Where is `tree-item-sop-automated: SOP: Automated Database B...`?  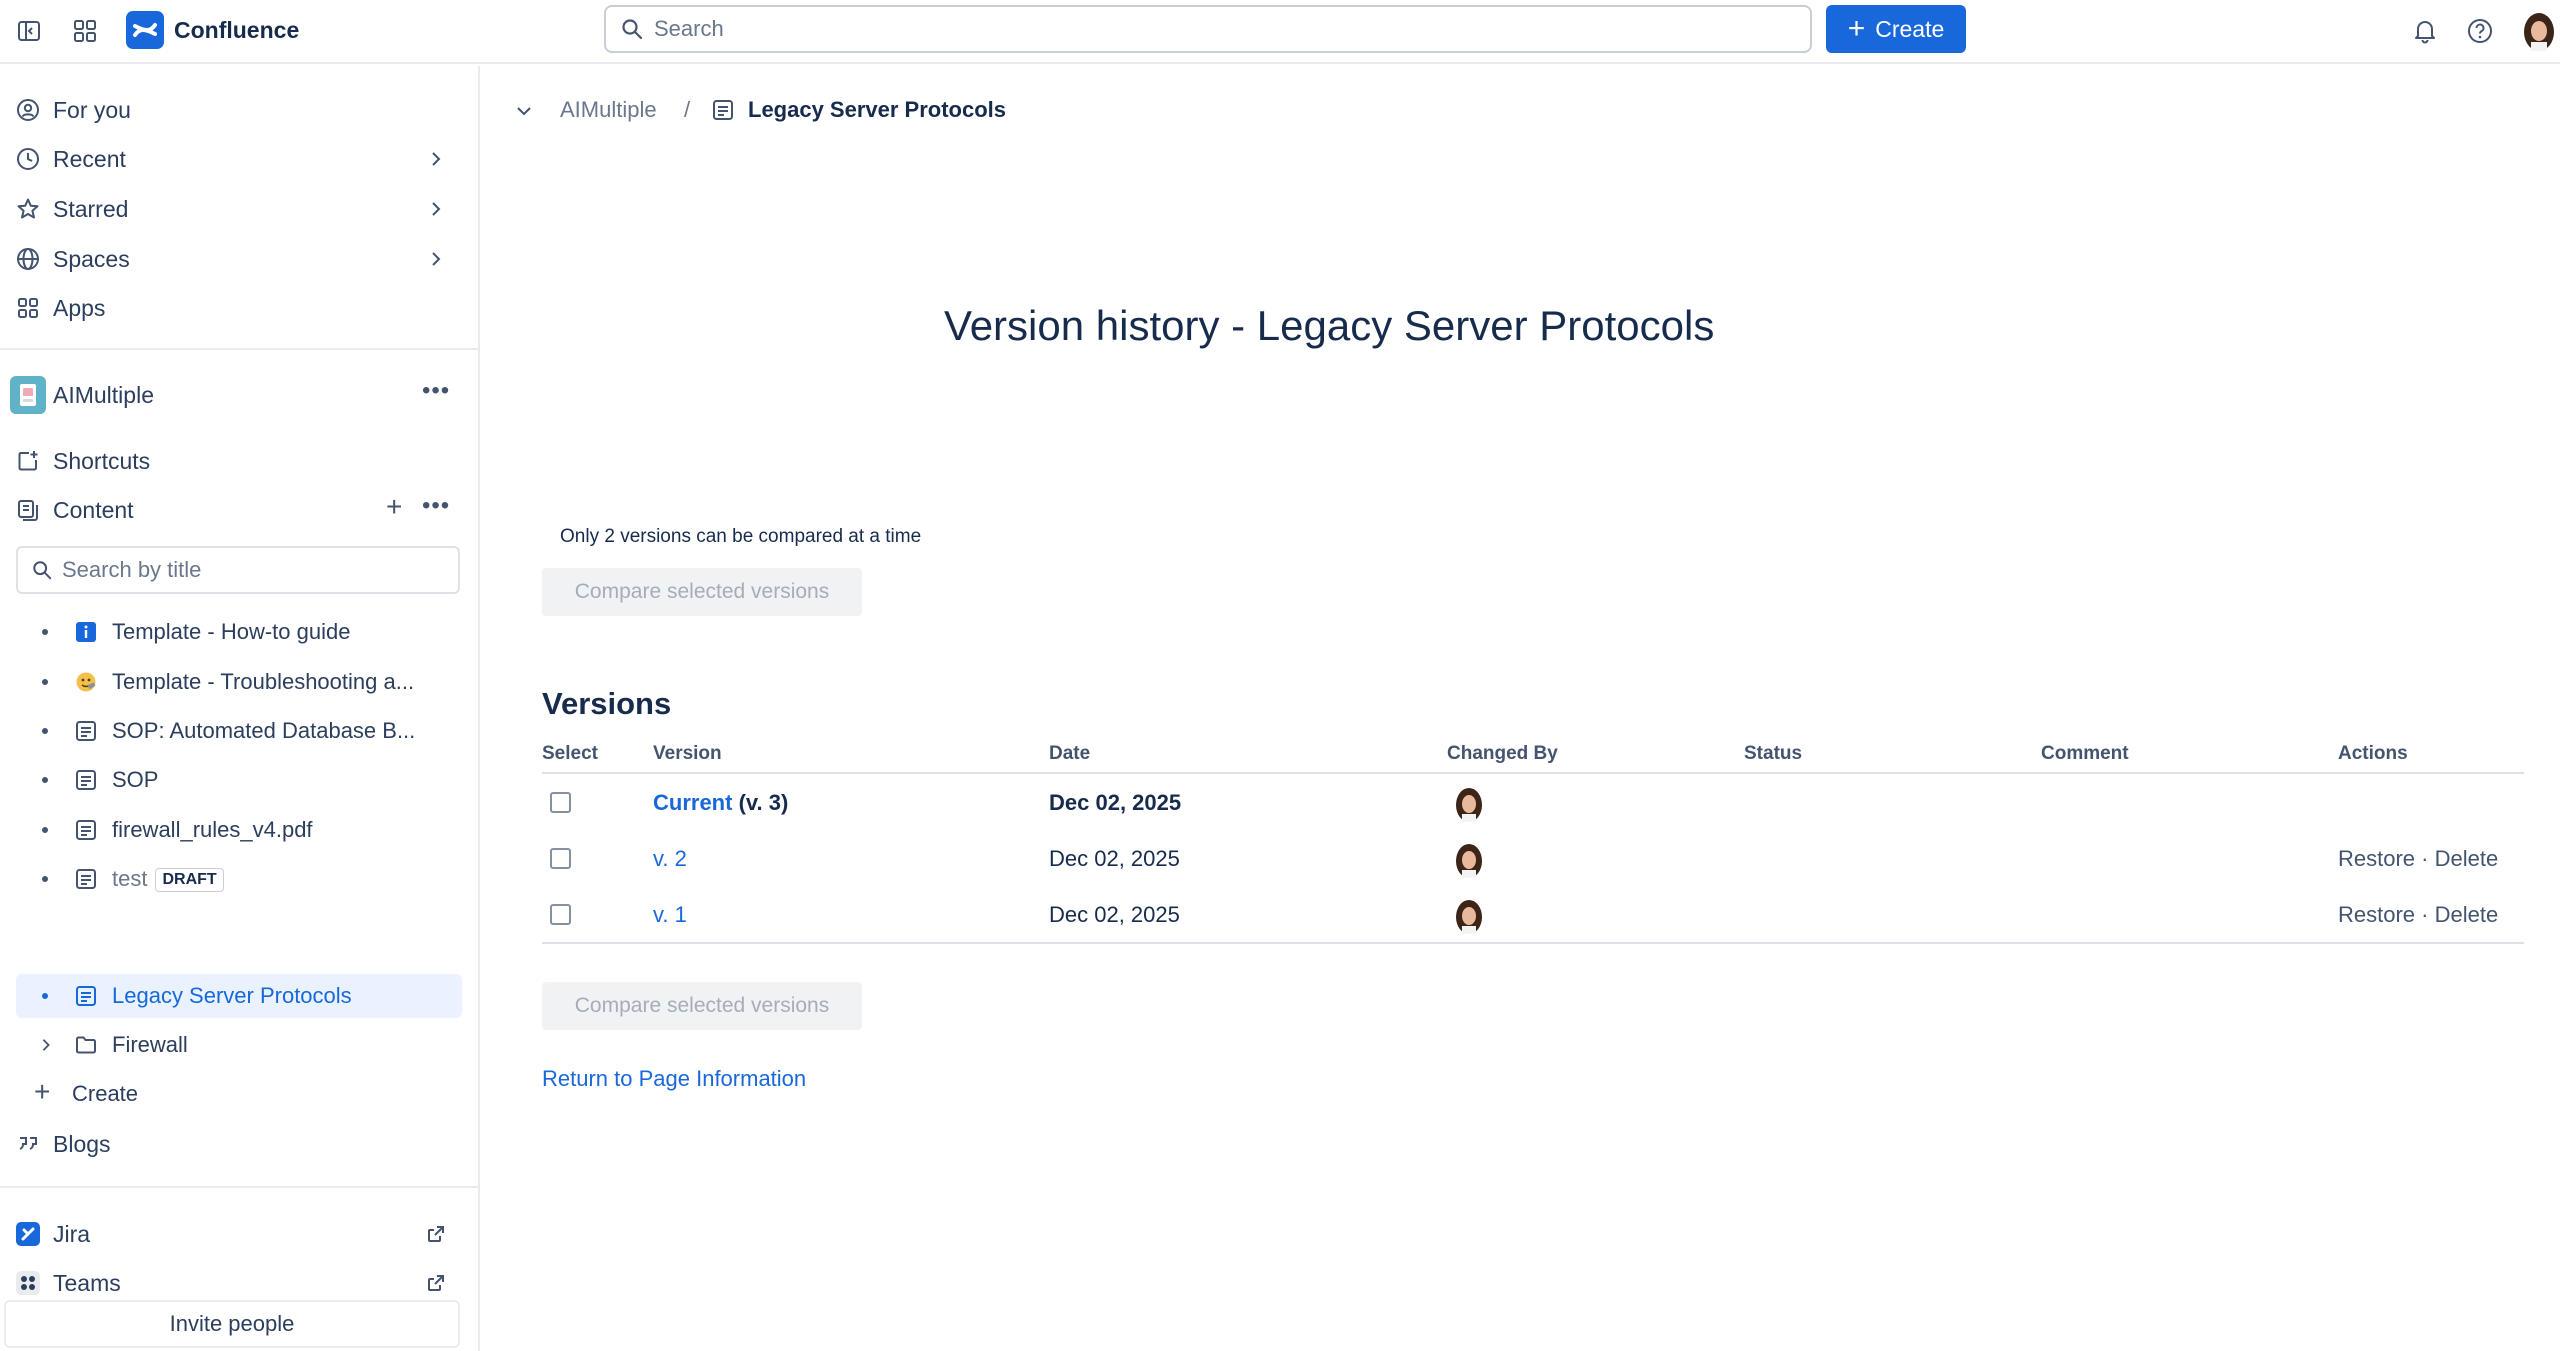 tree-item-sop-automated: SOP: Automated Database B... is located at coordinates (231, 731).